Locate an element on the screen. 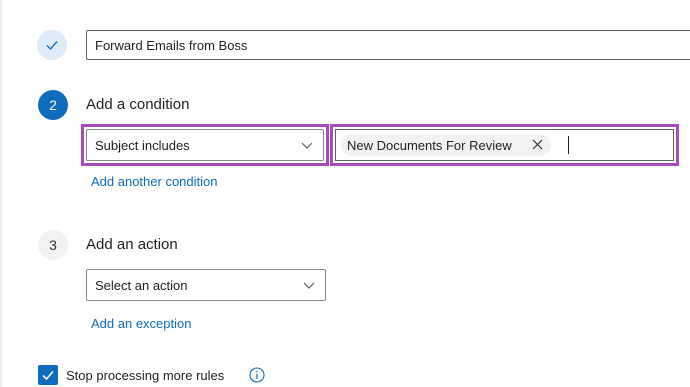 The image size is (690, 387). action-dropdown-value: Select an action is located at coordinates (141, 285).